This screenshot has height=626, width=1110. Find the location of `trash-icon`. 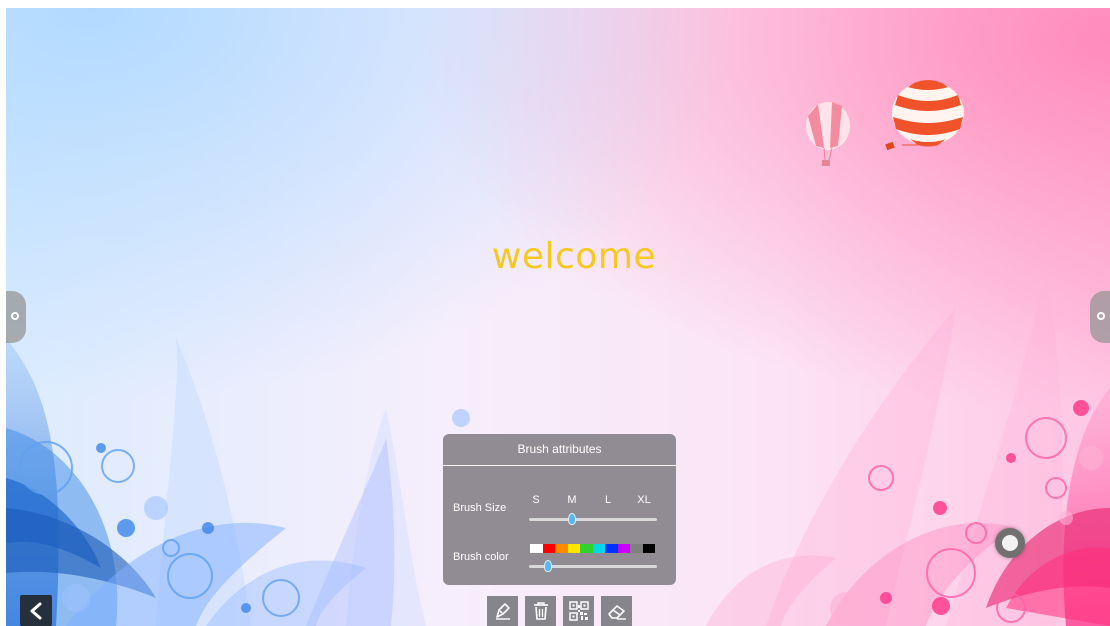

trash-icon is located at coordinates (540, 611).